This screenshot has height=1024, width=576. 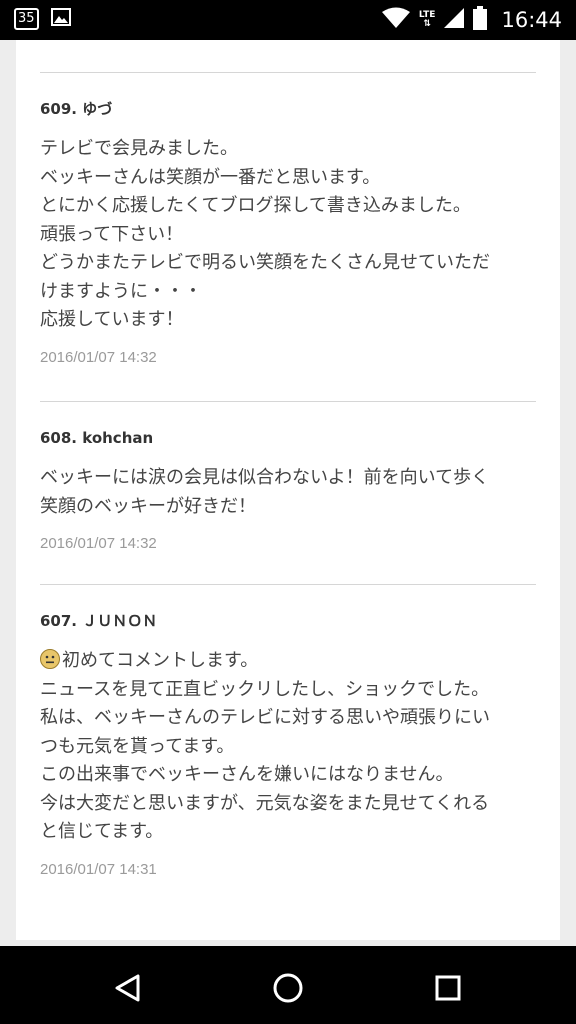 I want to click on neutral-face-emoji-icon, so click(x=50, y=659).